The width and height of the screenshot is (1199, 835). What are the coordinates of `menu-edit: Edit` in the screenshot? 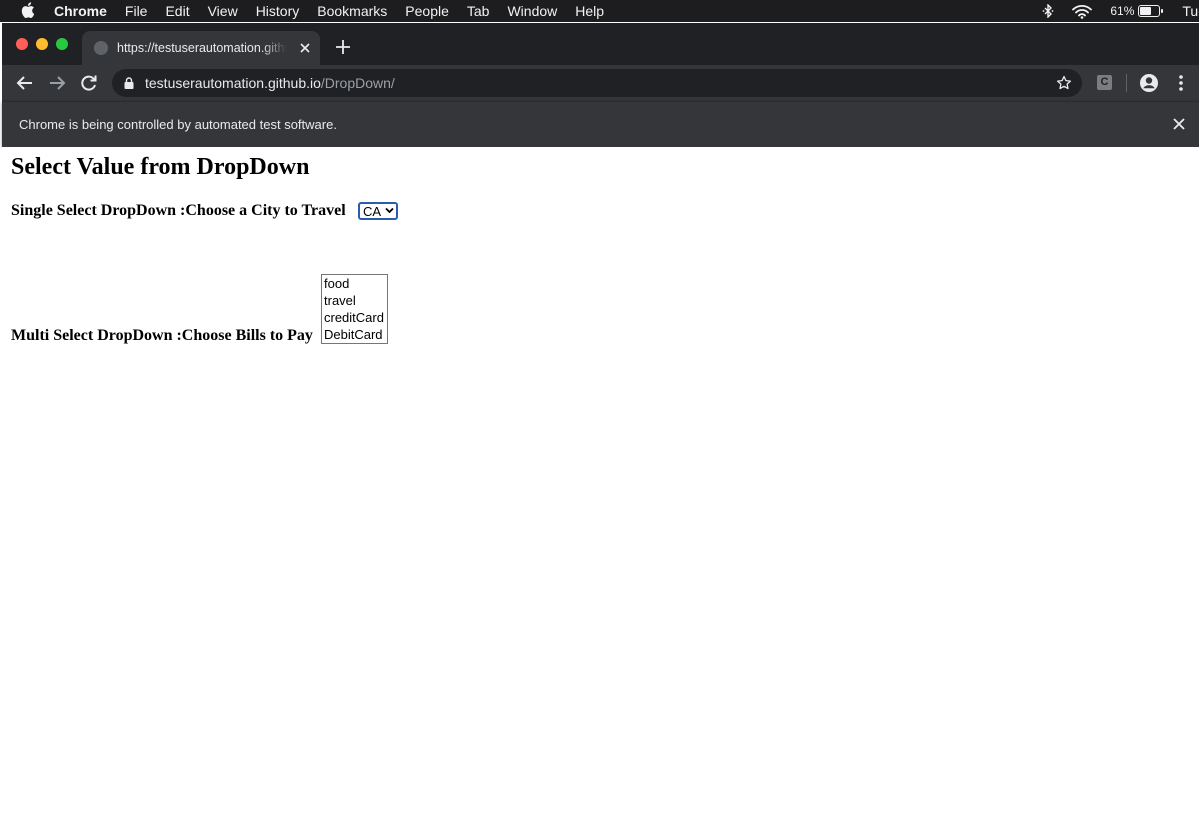 It's located at (177, 11).